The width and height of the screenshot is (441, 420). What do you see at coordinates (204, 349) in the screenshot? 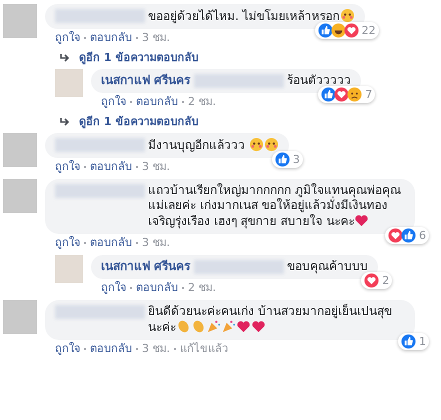
I see `action-text: แก้ไขแล้ว` at bounding box center [204, 349].